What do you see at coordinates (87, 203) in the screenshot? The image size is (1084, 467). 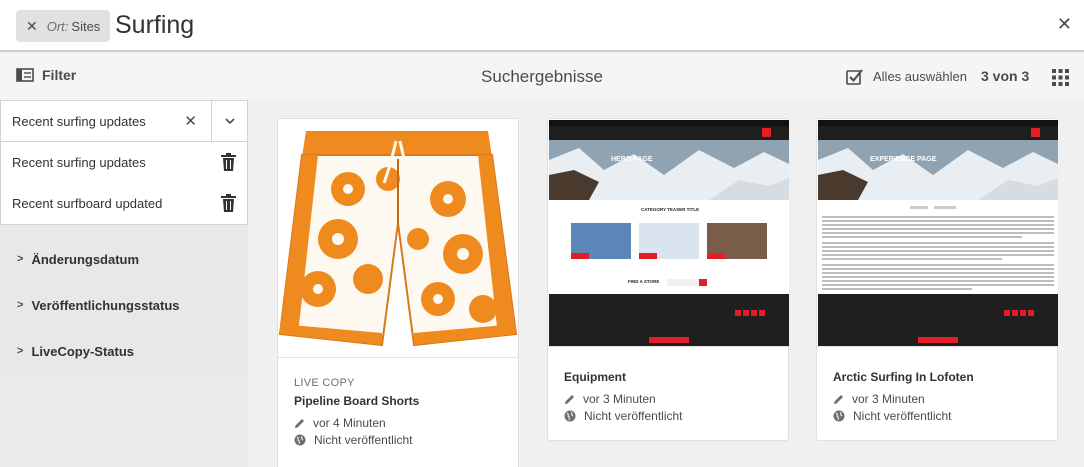 I see `saved-search-item-label: Recent surfboard updated` at bounding box center [87, 203].